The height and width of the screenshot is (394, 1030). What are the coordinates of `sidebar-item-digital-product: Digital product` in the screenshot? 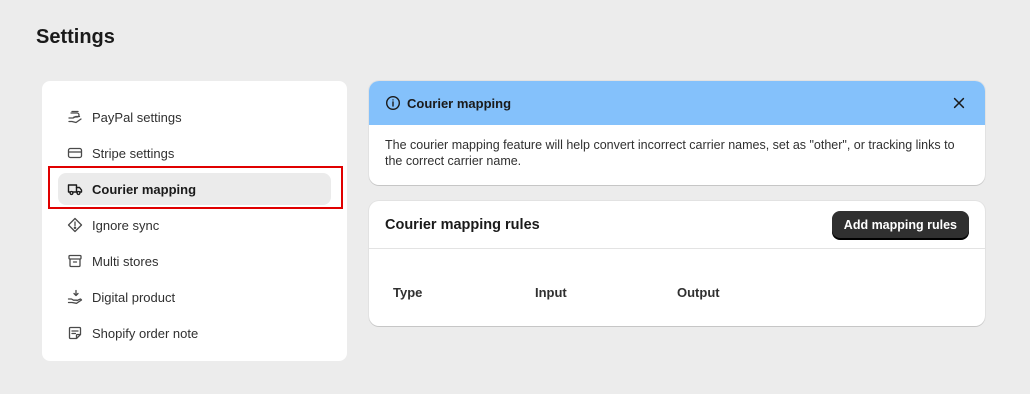 It's located at (194, 297).